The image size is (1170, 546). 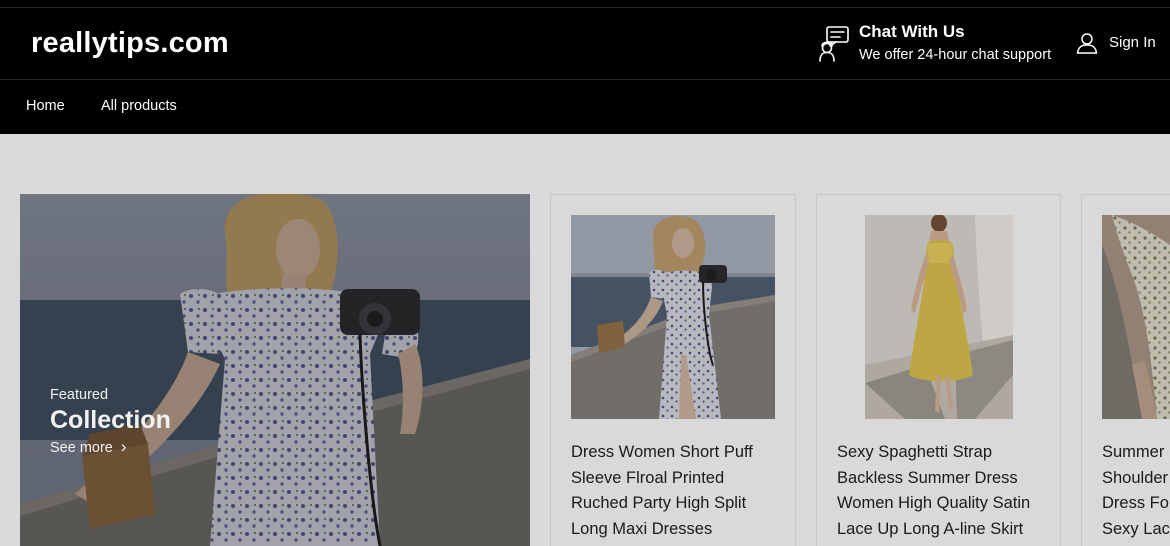 What do you see at coordinates (912, 31) in the screenshot?
I see `chat-title: Chat With Us` at bounding box center [912, 31].